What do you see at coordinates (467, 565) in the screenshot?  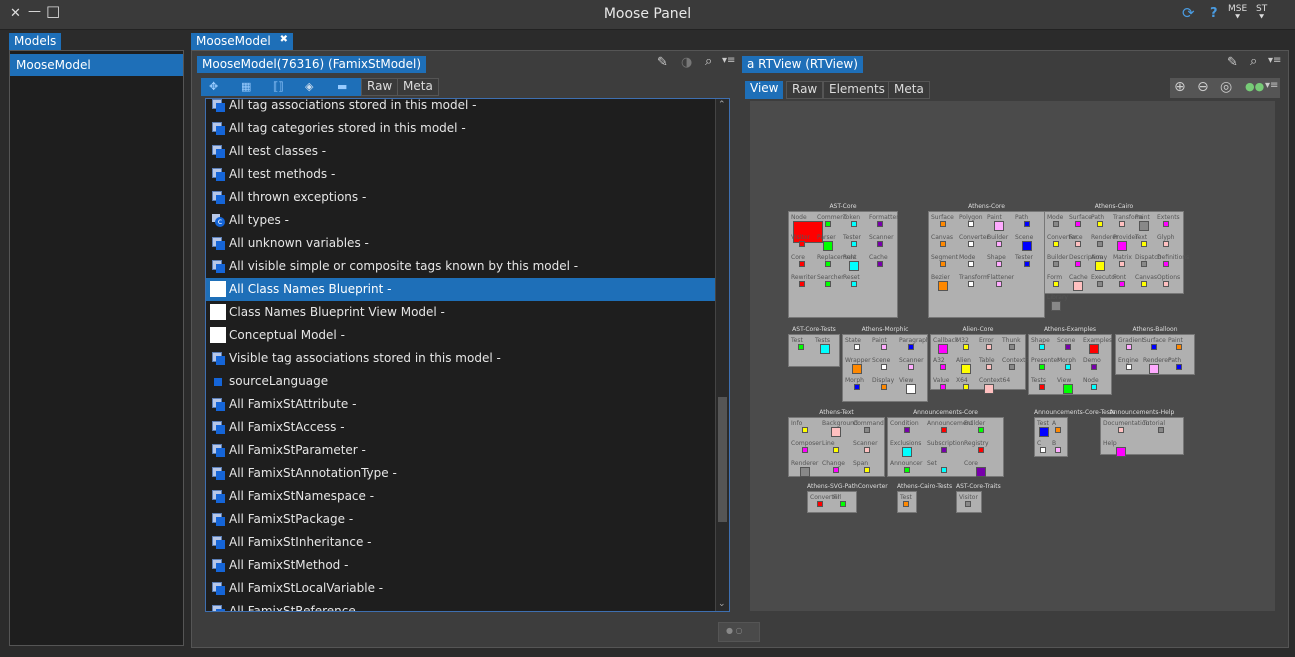 I see `list-item: All FamixStMethod -` at bounding box center [467, 565].